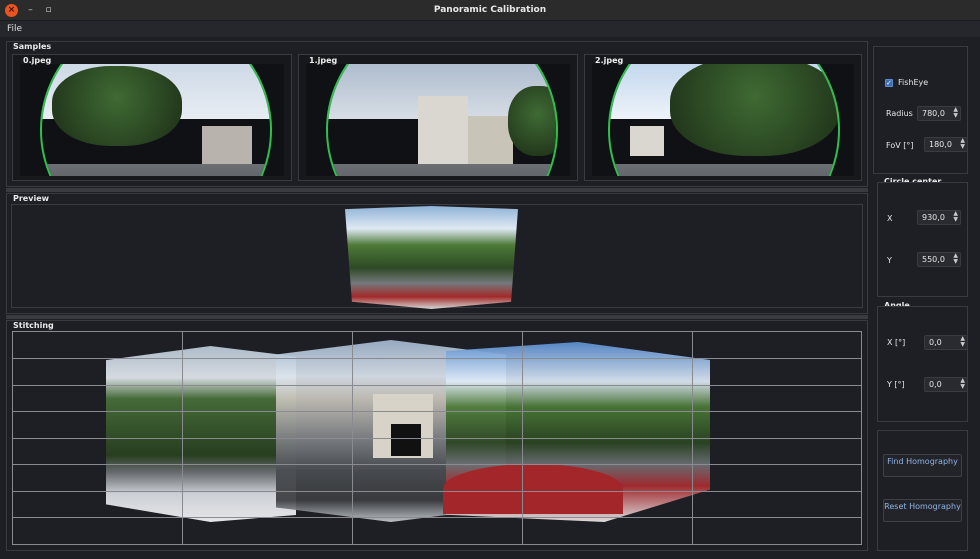 The height and width of the screenshot is (559, 980). What do you see at coordinates (431, 257) in the screenshot?
I see `preview-panorama-image` at bounding box center [431, 257].